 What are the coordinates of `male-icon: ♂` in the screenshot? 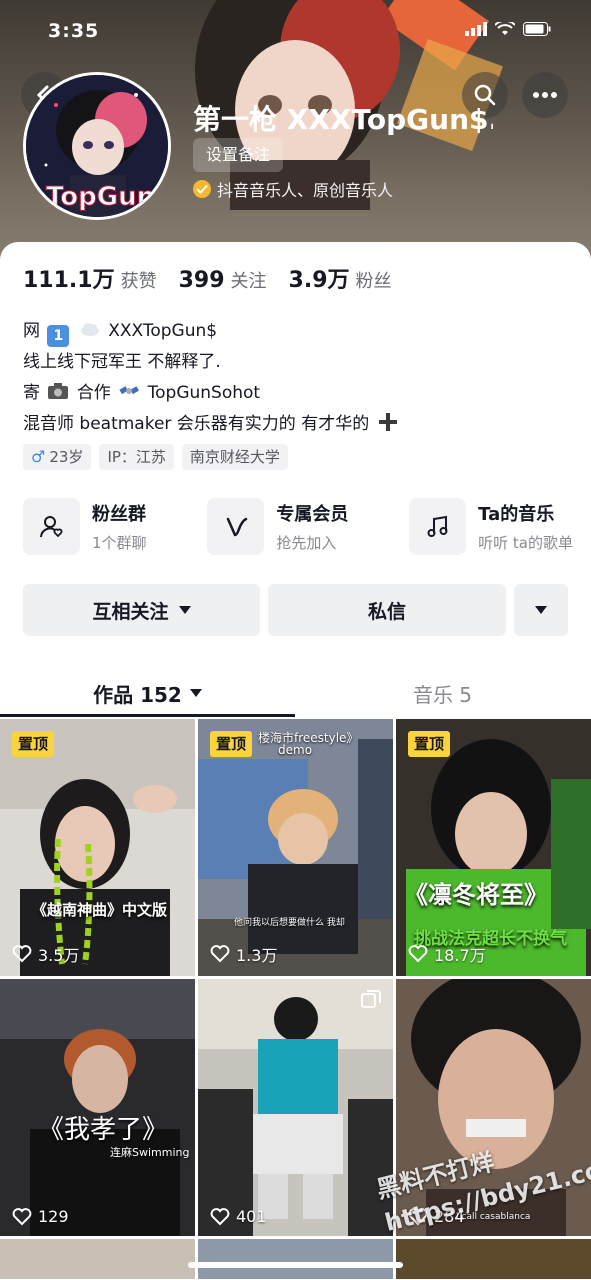 It's located at (38, 456).